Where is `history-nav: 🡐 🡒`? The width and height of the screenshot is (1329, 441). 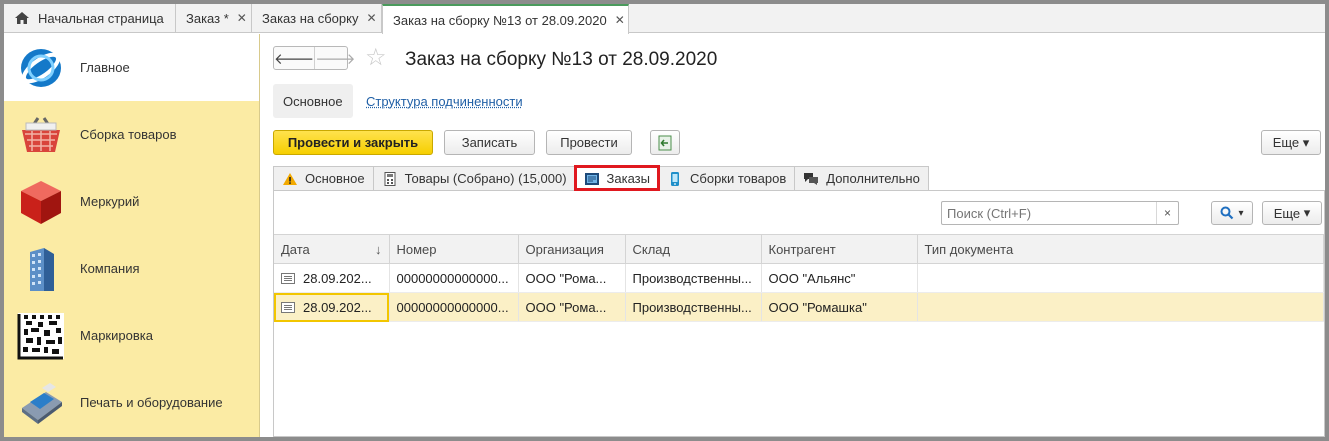
history-nav: 🡐 🡒 is located at coordinates (314, 58).